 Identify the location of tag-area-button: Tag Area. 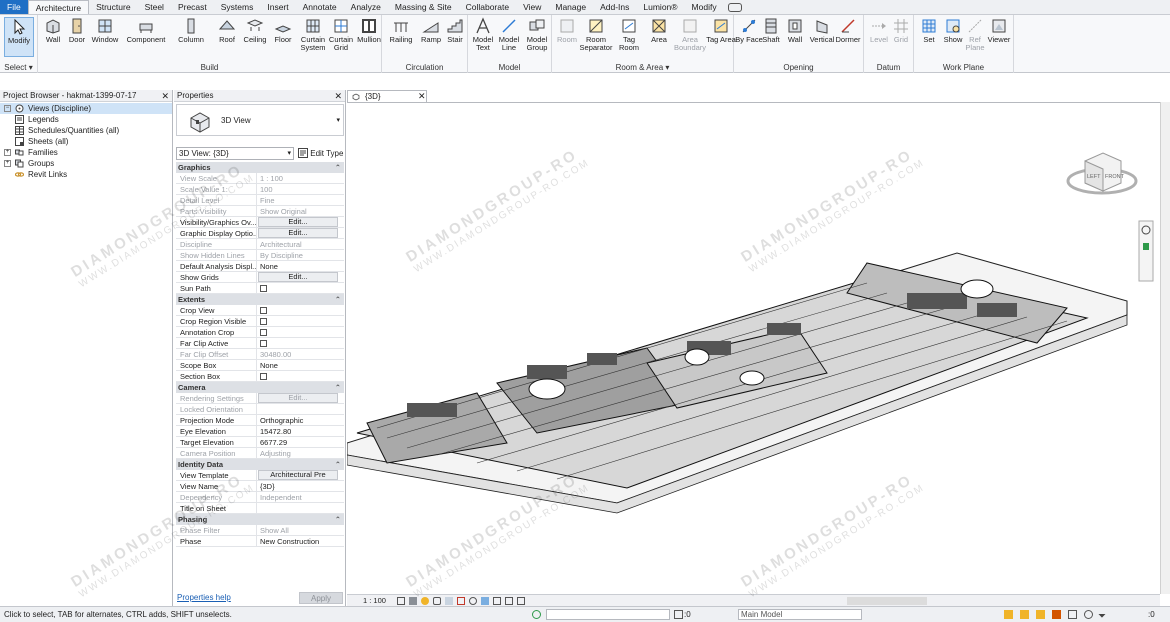
(721, 30).